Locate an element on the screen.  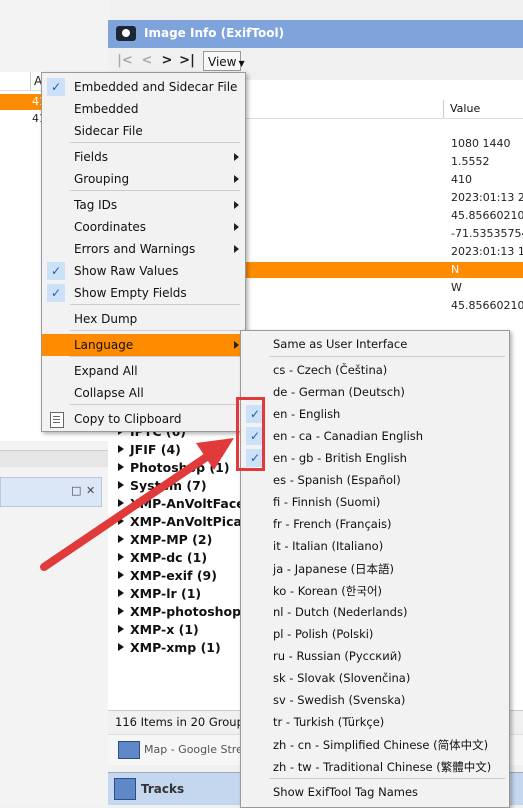
table-cell-value: 45.8566021000 is located at coordinates (487, 305).